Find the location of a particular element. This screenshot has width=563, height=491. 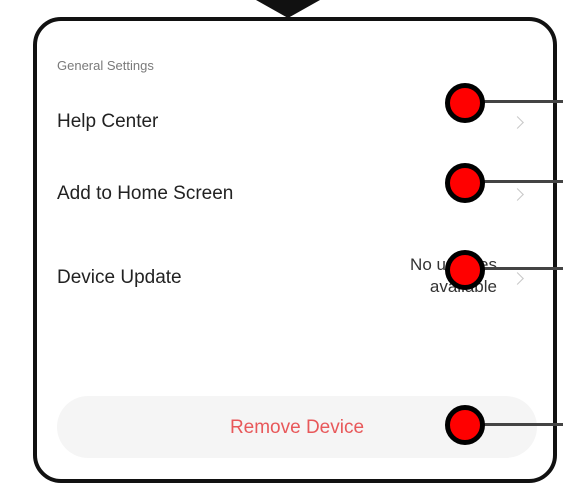

section-title: General Settings is located at coordinates (105, 65).